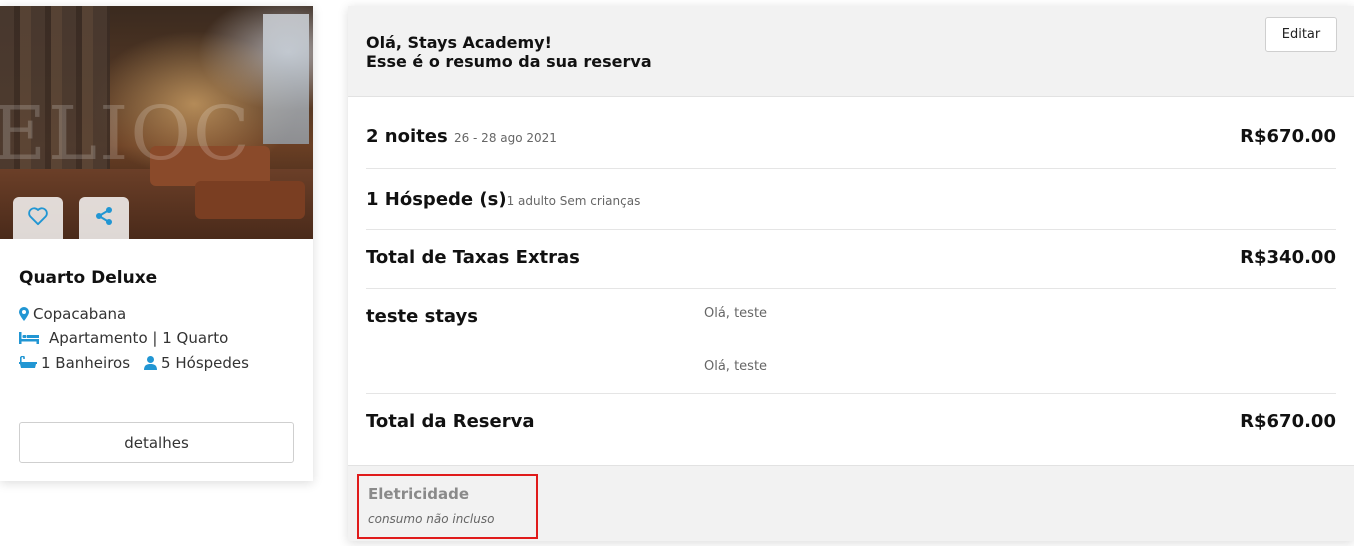 This screenshot has height=546, width=1354. Describe the element at coordinates (80, 314) in the screenshot. I see `location-text: Copacabana` at that location.